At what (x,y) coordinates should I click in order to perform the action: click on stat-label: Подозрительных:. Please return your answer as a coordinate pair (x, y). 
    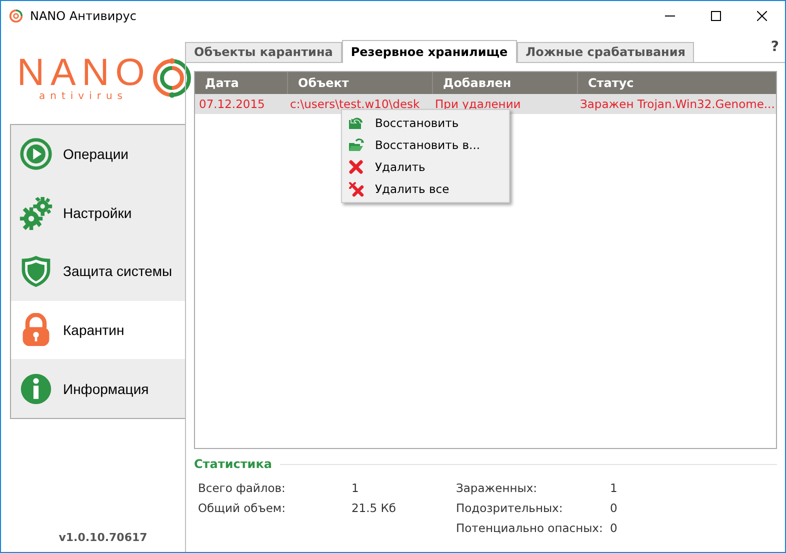
    Looking at the image, I should click on (510, 508).